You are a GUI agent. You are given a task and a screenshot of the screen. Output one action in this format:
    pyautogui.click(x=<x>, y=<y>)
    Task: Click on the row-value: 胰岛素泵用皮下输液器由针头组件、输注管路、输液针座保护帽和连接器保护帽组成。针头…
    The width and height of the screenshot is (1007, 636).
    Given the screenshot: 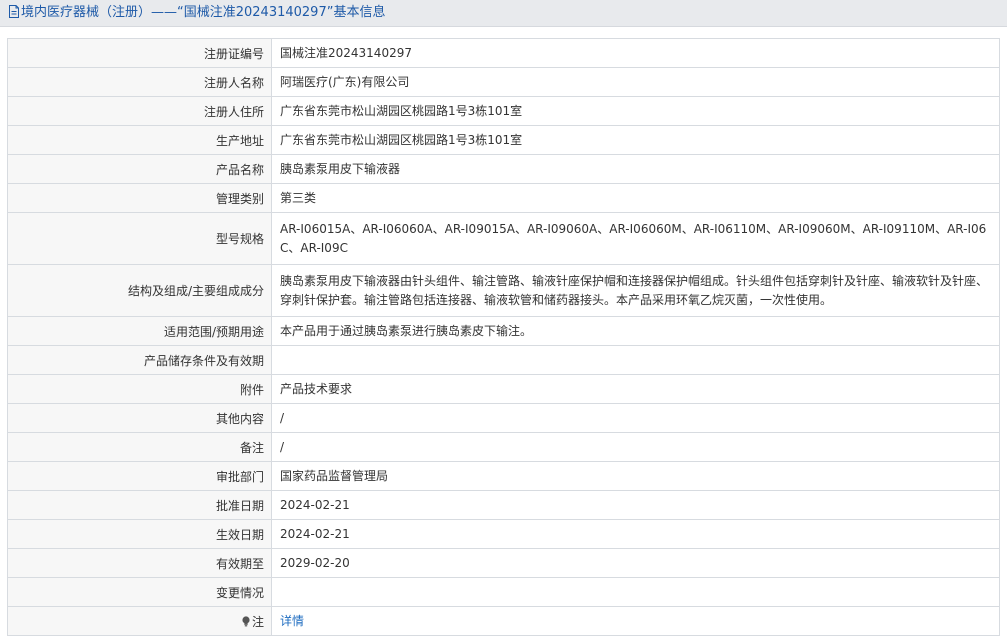 What is the action you would take?
    pyautogui.click(x=635, y=290)
    